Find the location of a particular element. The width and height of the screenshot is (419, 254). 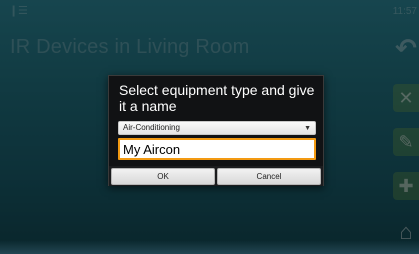

equipment-type-select: Air-Conditioning ▼ is located at coordinates (217, 128).